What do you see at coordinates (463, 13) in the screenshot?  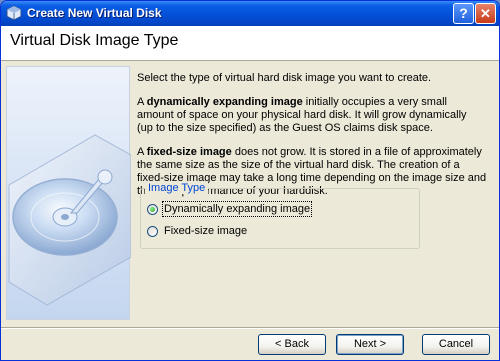 I see `help-button: ?` at bounding box center [463, 13].